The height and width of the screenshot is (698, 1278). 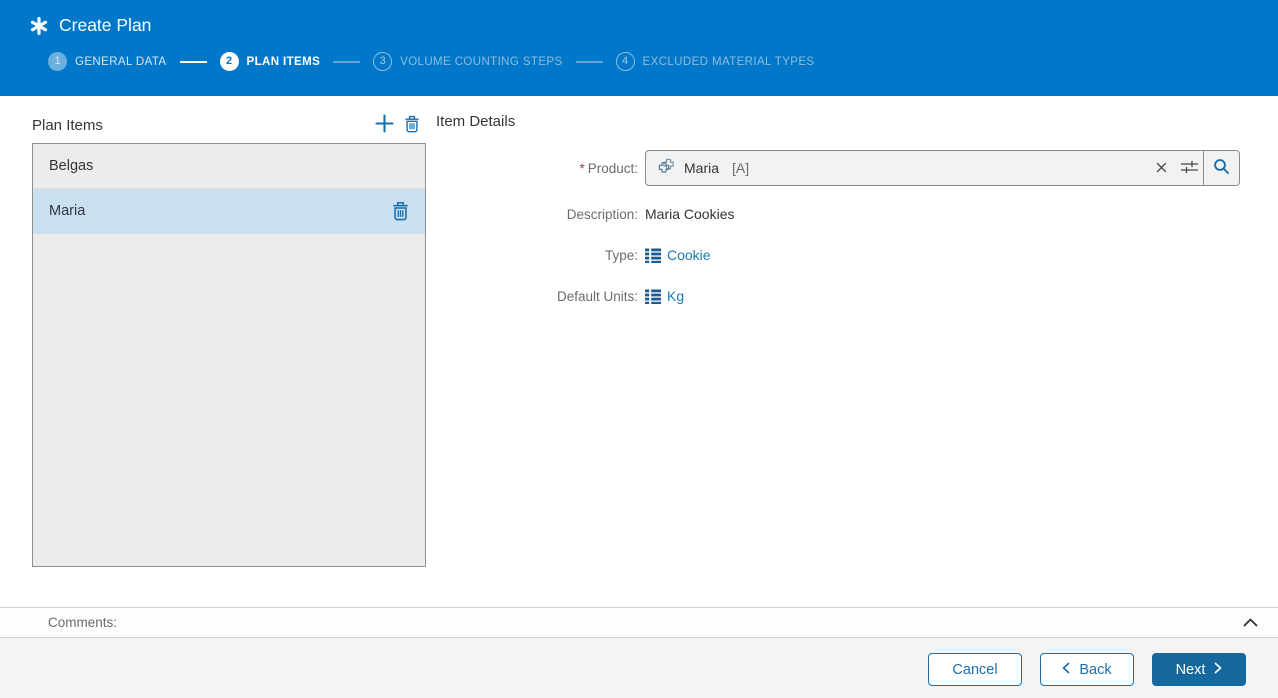 What do you see at coordinates (841, 214) in the screenshot?
I see `description-row: Description: Maria Cookies` at bounding box center [841, 214].